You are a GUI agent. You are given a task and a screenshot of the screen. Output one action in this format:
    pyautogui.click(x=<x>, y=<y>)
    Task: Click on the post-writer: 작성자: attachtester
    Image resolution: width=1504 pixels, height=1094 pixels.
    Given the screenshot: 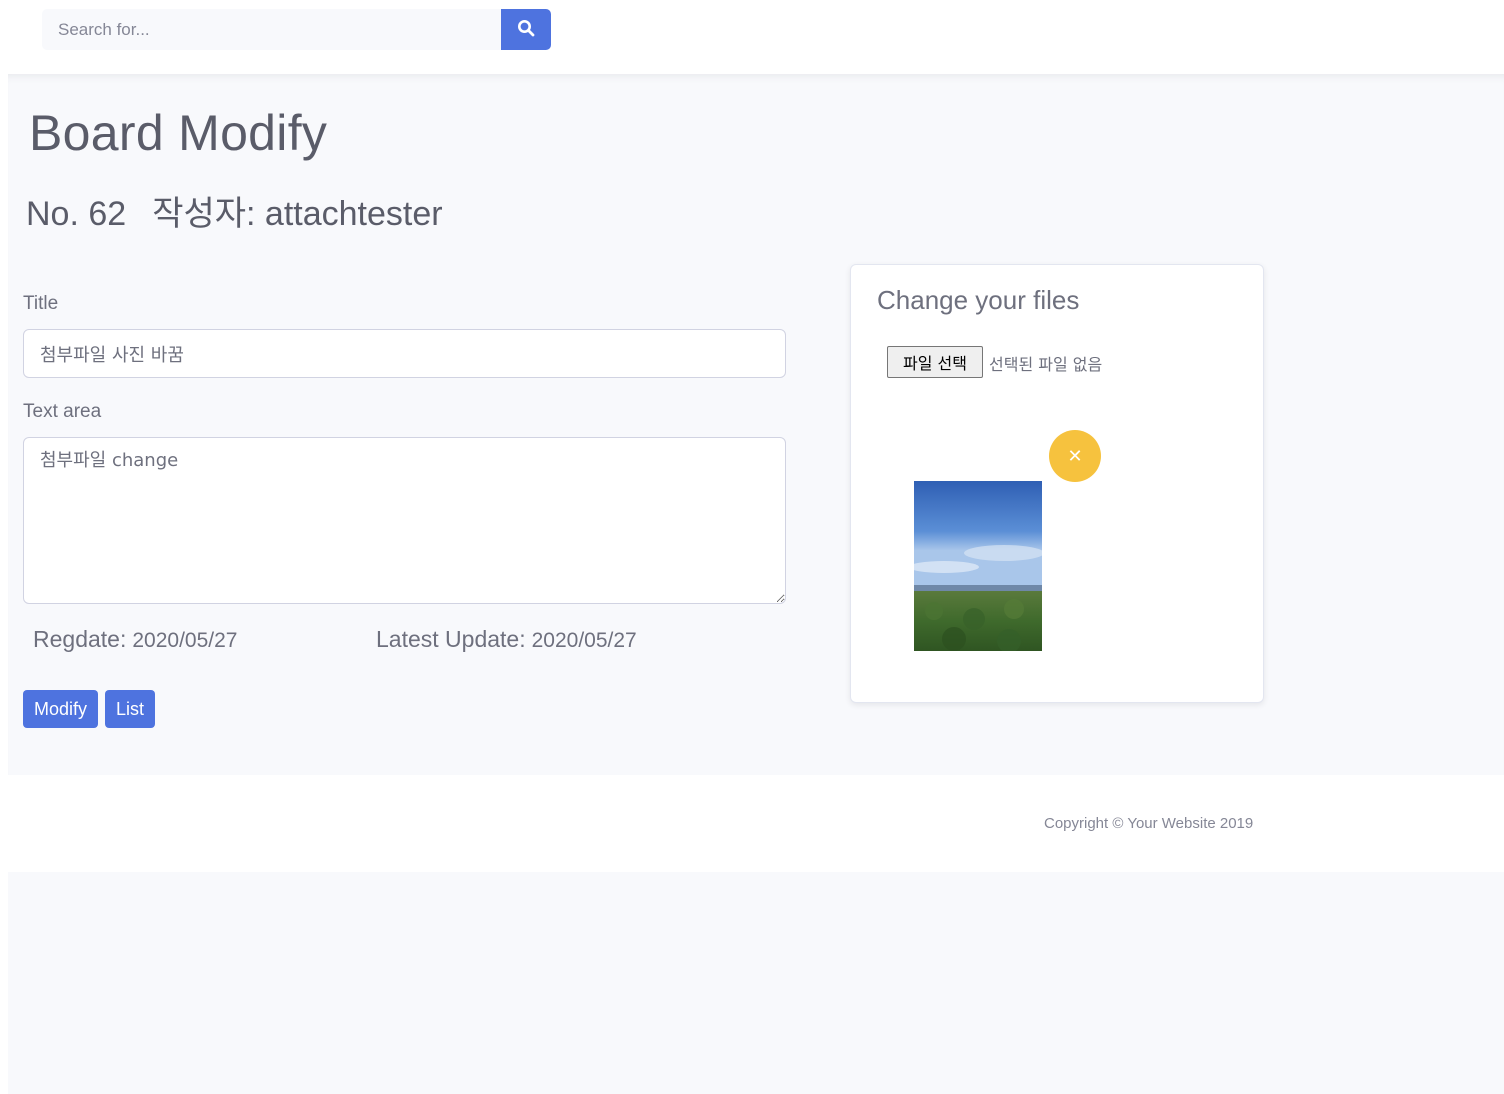 What is the action you would take?
    pyautogui.click(x=297, y=214)
    